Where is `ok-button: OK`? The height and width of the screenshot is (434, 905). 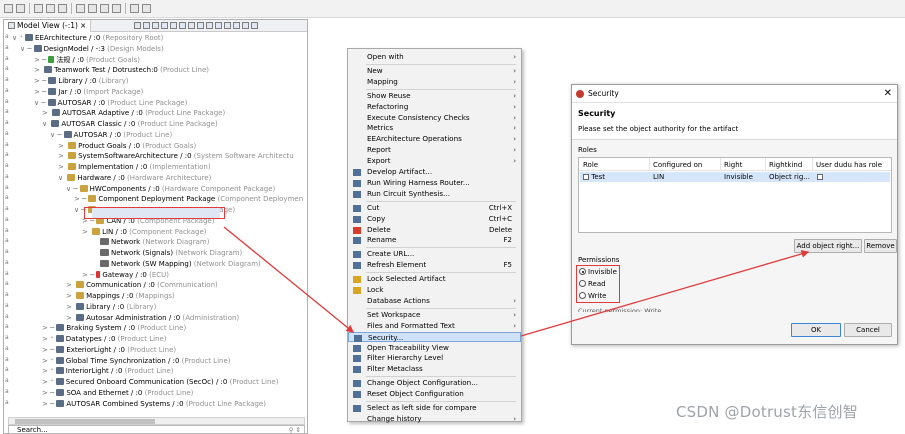
ok-button: OK is located at coordinates (816, 330).